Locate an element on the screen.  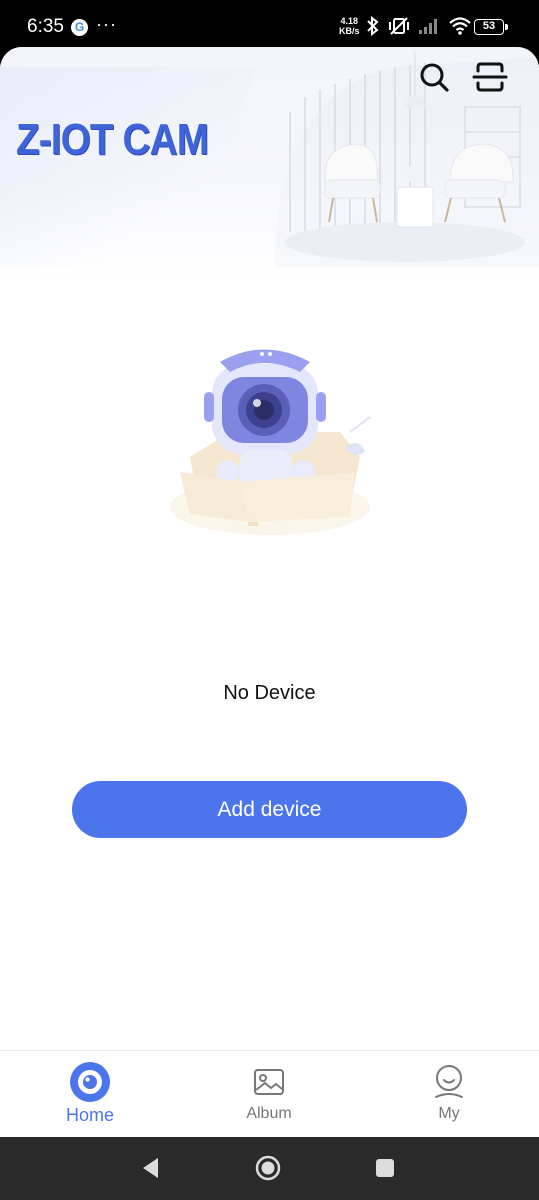
battery-indicator: 53 is located at coordinates (491, 27).